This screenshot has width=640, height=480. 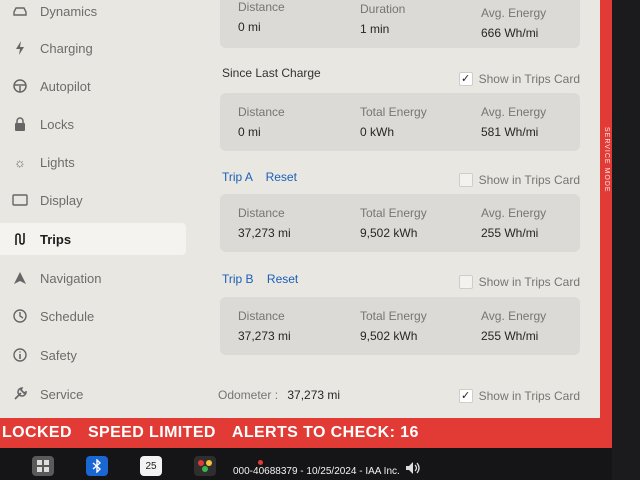 What do you see at coordinates (261, 17) in the screenshot?
I see `current-drive-distance: Distance 0 mi` at bounding box center [261, 17].